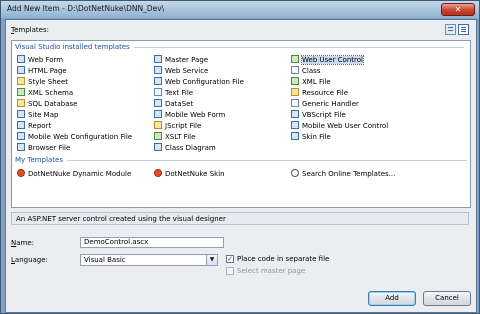  What do you see at coordinates (158, 59) in the screenshot?
I see `master-icon` at bounding box center [158, 59].